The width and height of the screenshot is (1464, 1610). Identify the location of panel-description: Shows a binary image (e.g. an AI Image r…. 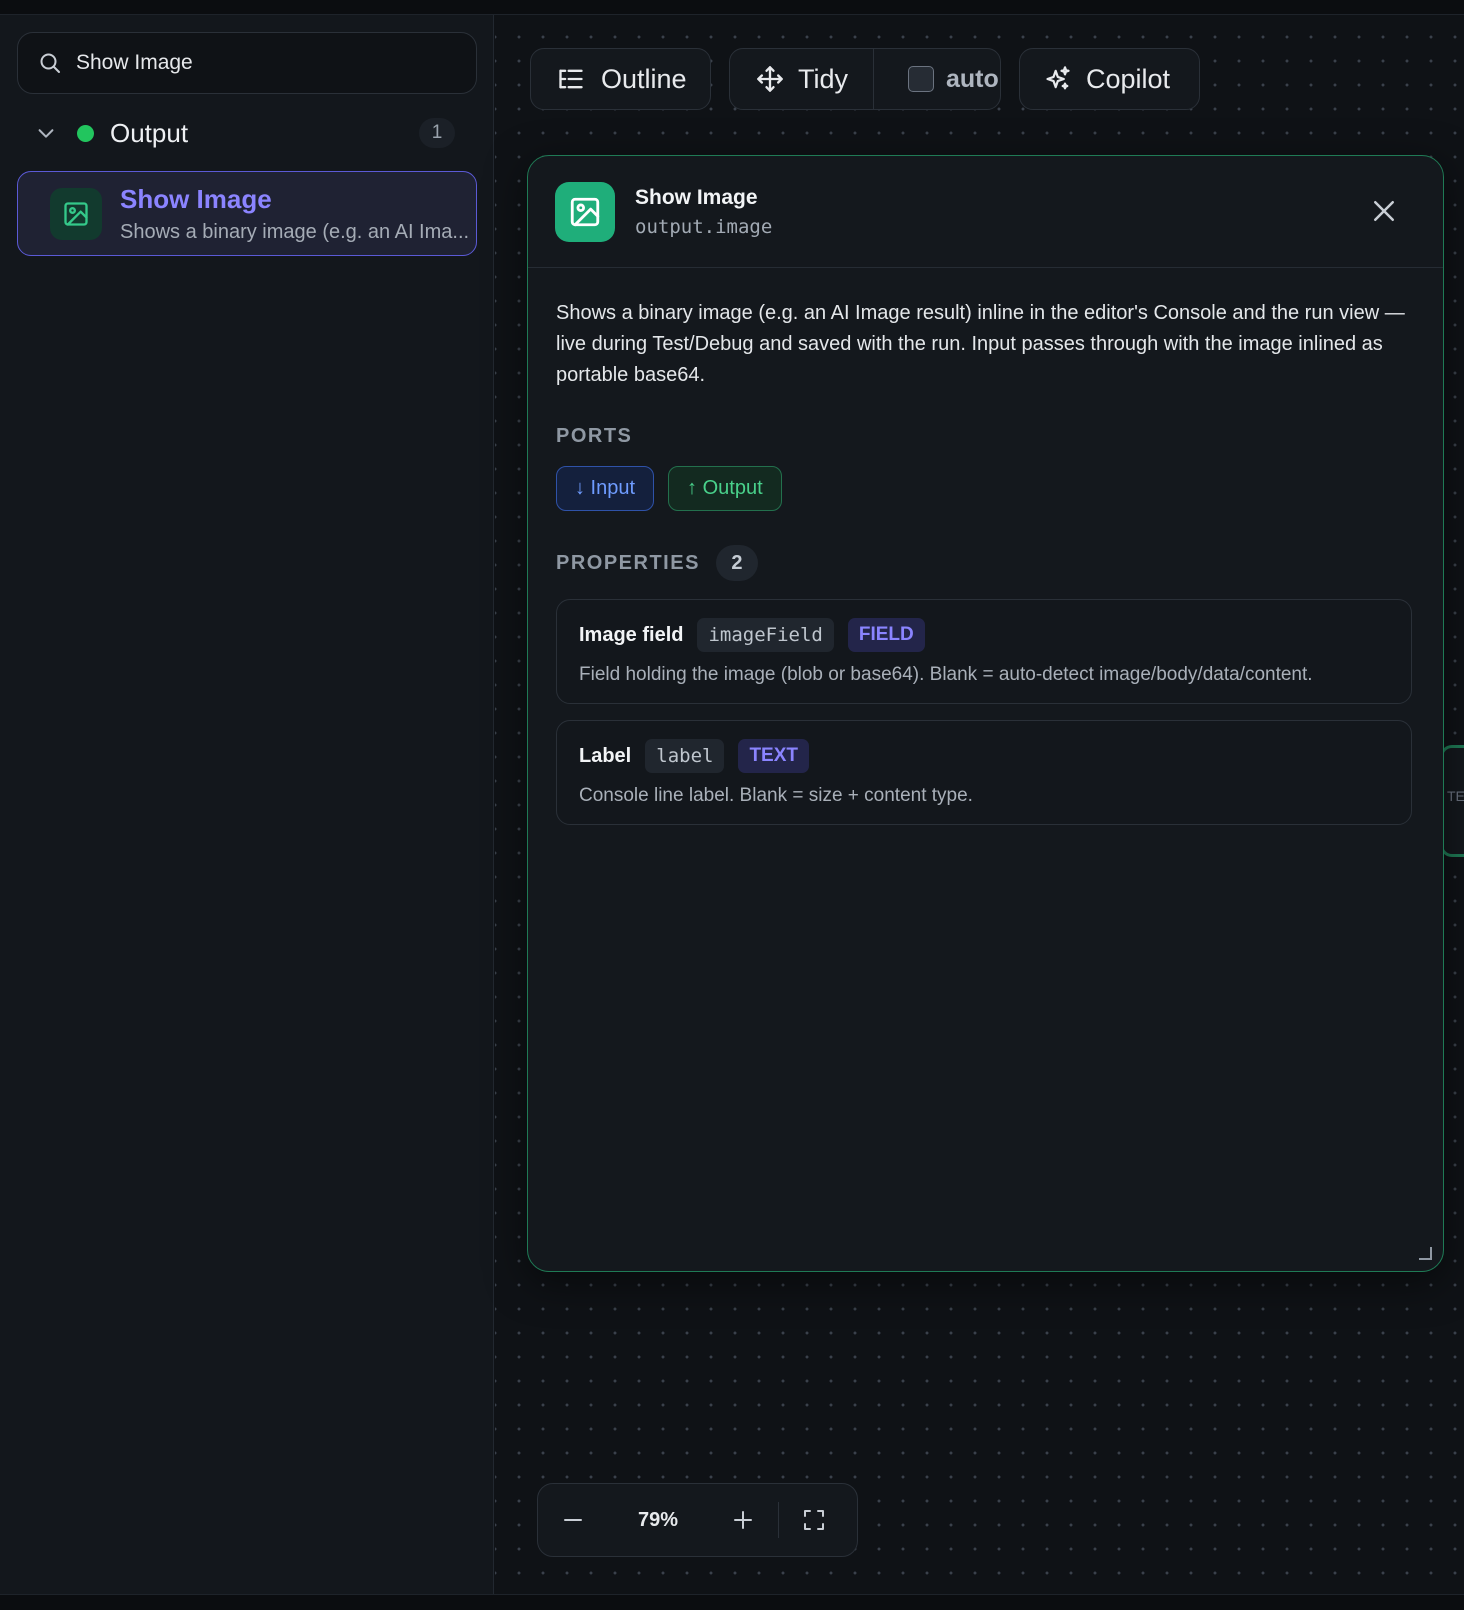
(980, 344).